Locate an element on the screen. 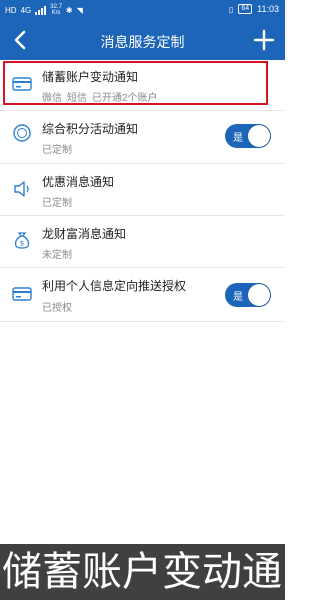 The height and width of the screenshot is (600, 320). points-notice-toggle: 是 is located at coordinates (248, 136).